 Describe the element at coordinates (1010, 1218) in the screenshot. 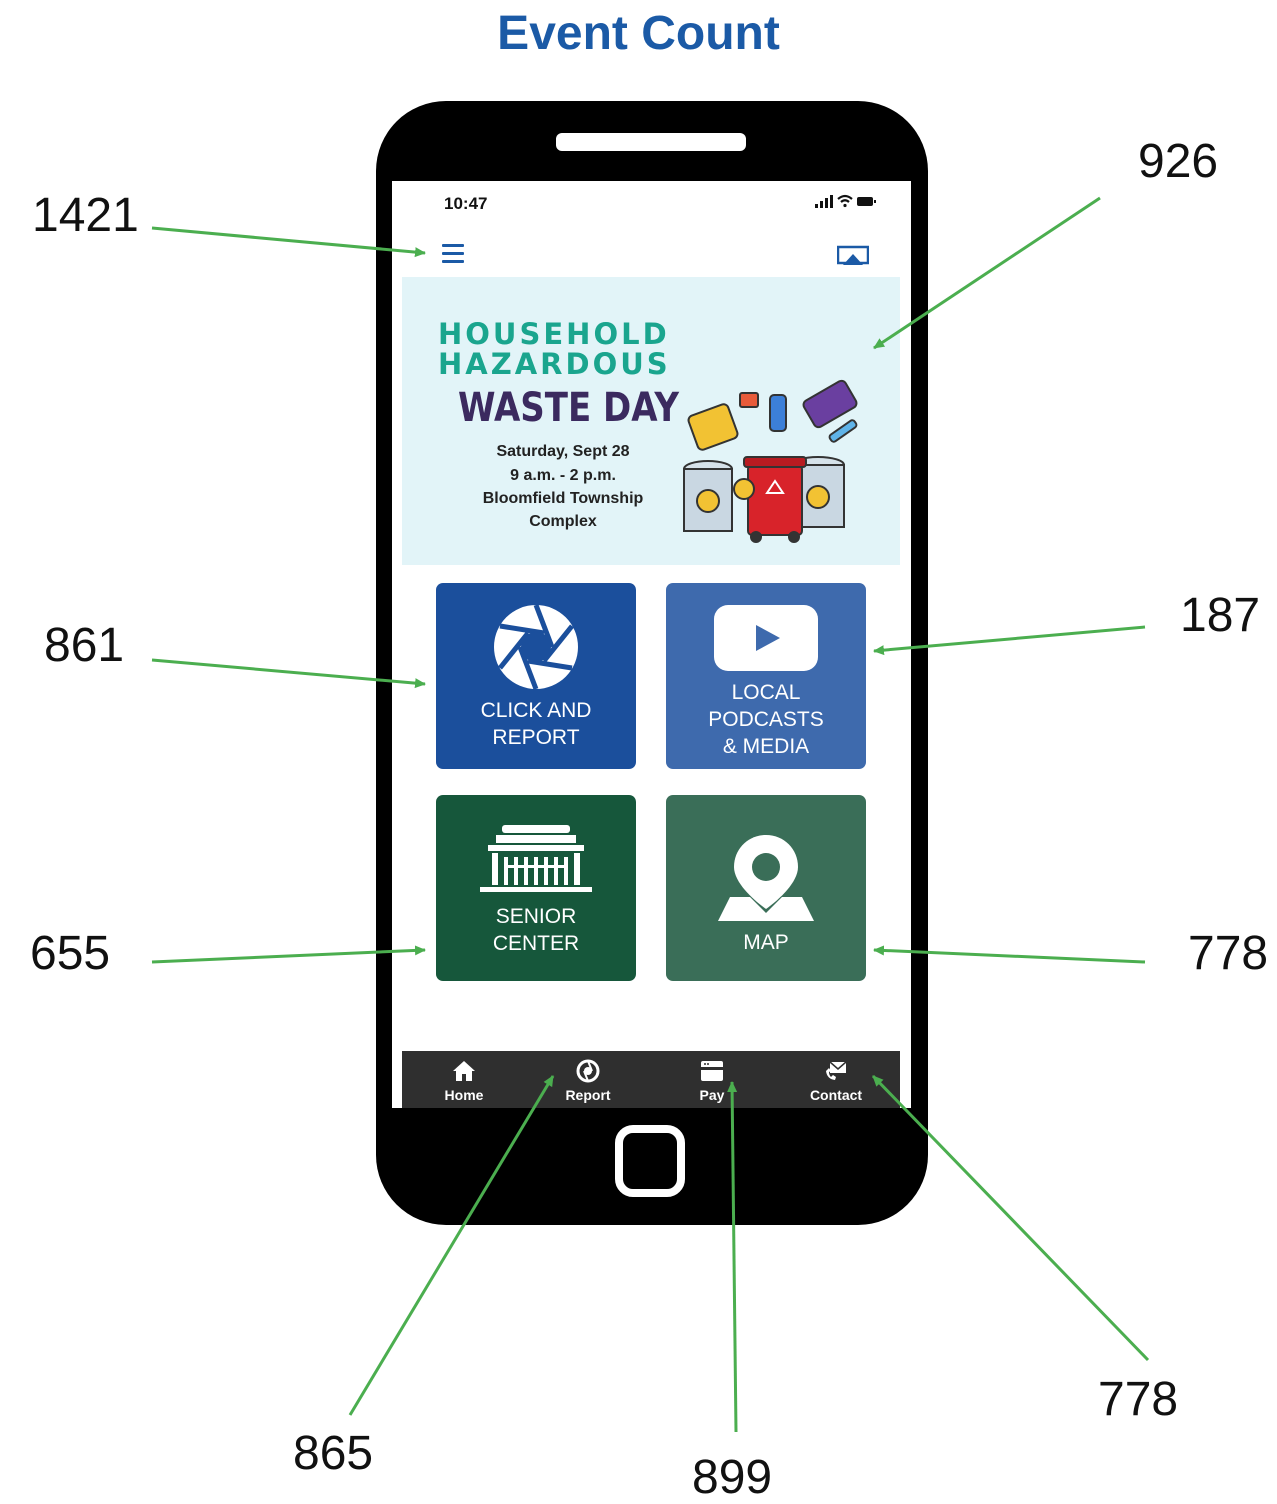

I see `arrow-tab-contact` at that location.